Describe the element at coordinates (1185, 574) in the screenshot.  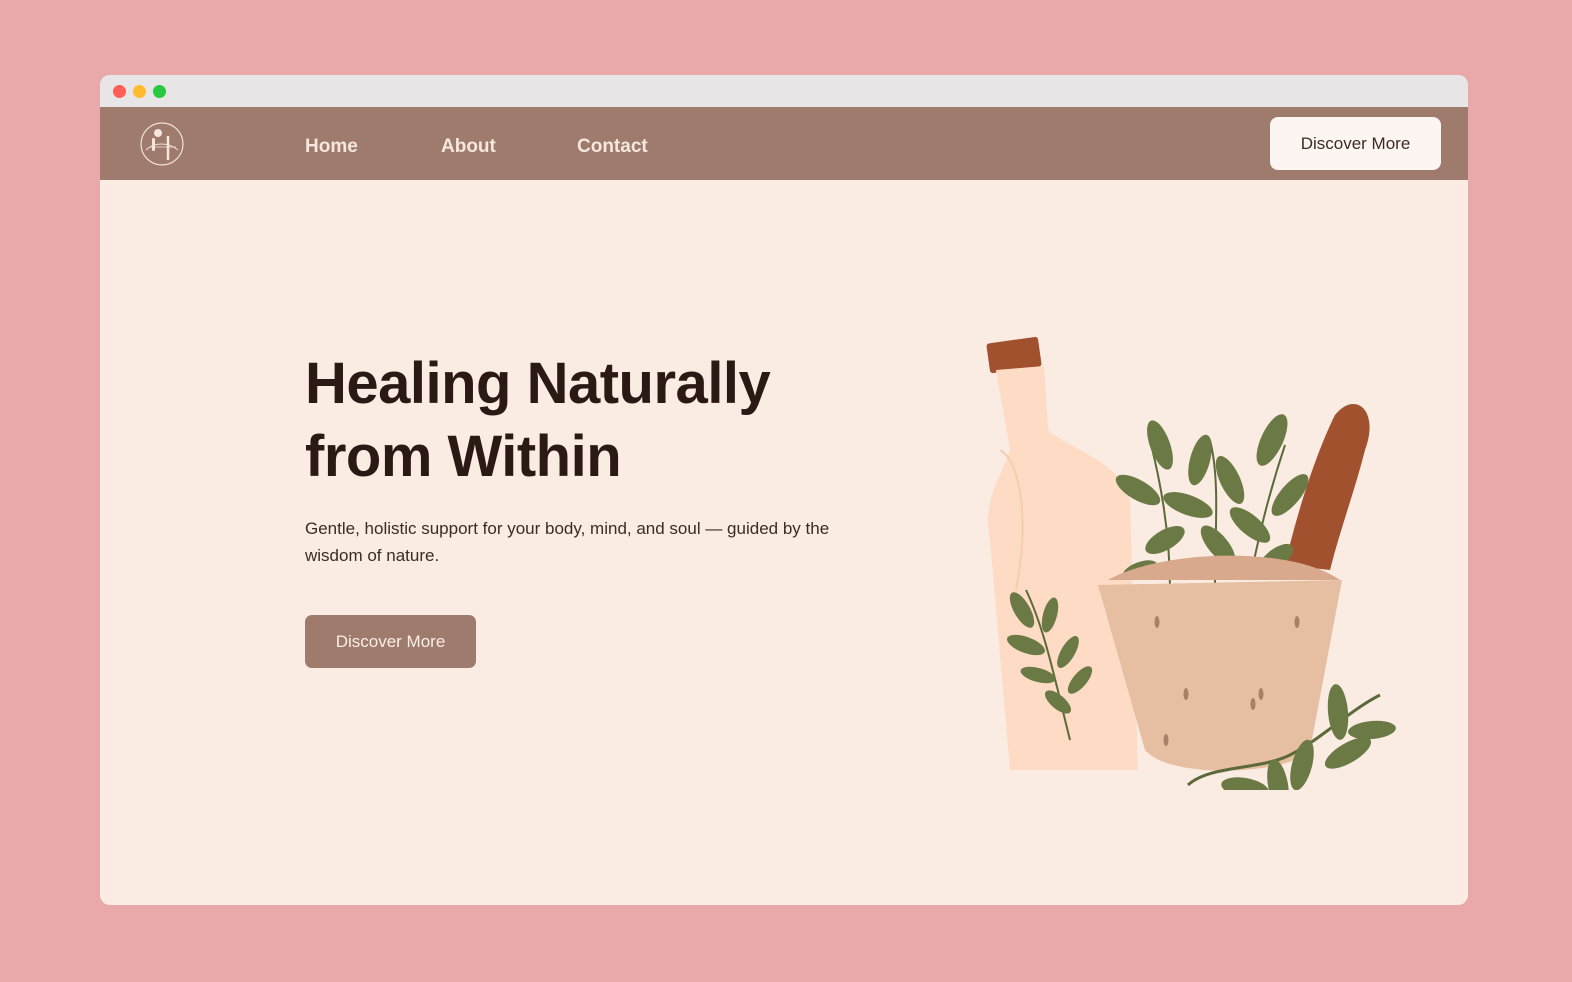
I see `herbal-mortar-bottle-illustration` at that location.